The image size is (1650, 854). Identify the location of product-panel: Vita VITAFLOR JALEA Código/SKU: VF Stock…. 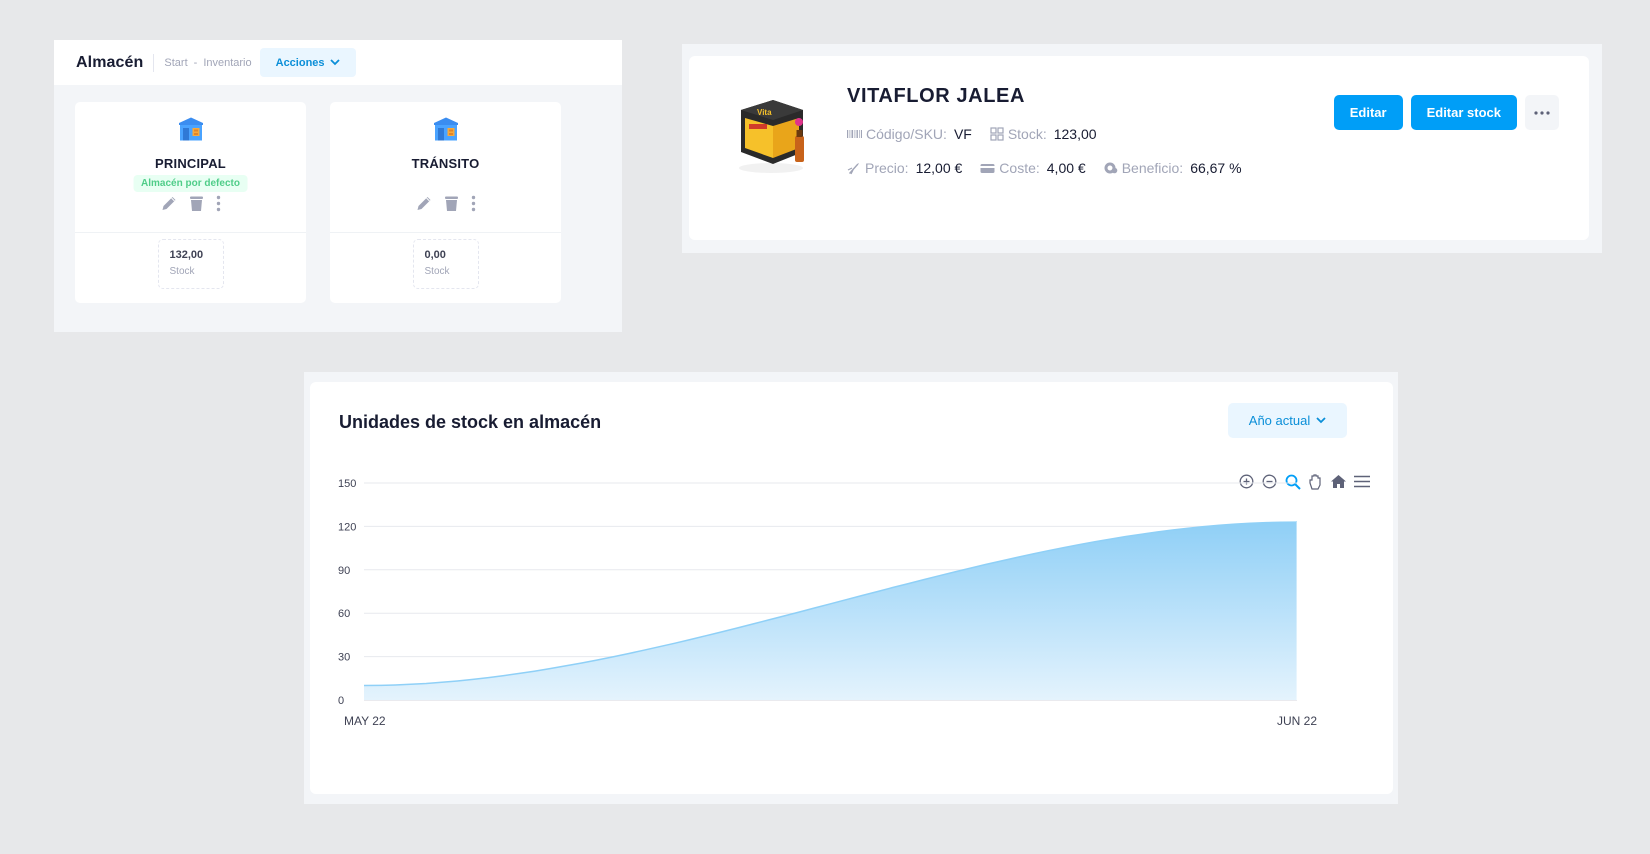
(1142, 148).